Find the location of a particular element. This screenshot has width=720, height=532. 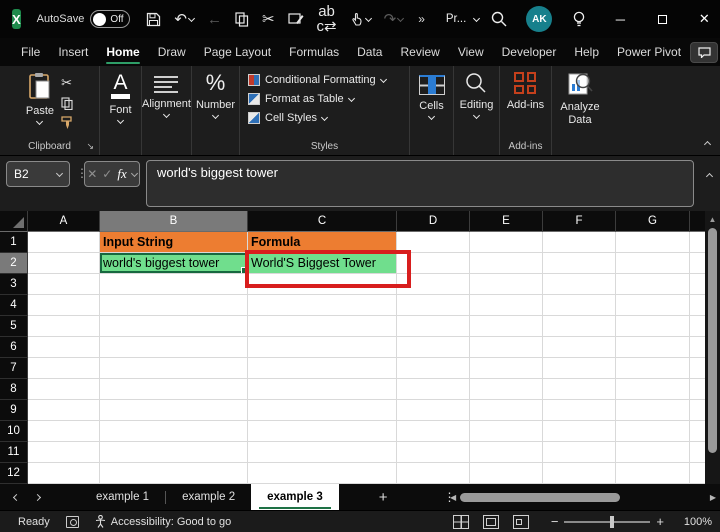

toolbar-overflow-icon: » is located at coordinates (421, 19).